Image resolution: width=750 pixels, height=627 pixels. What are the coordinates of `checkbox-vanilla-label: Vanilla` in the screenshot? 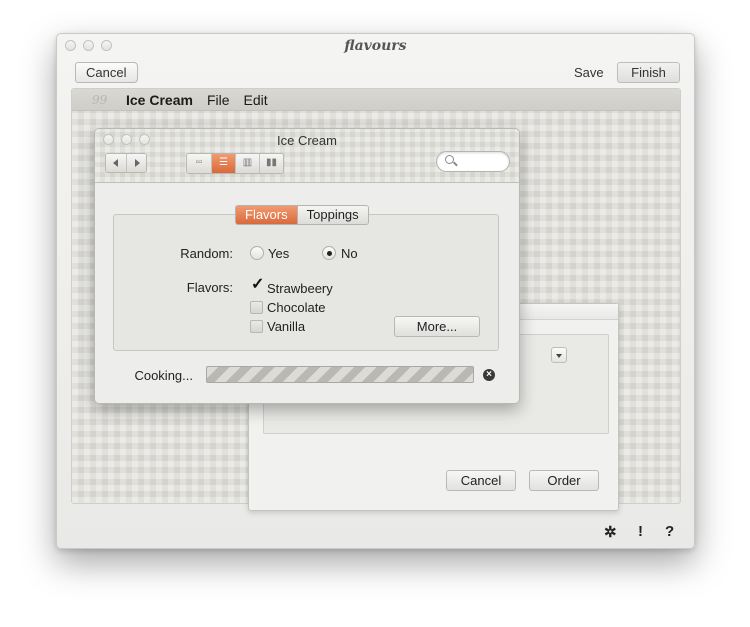 It's located at (286, 326).